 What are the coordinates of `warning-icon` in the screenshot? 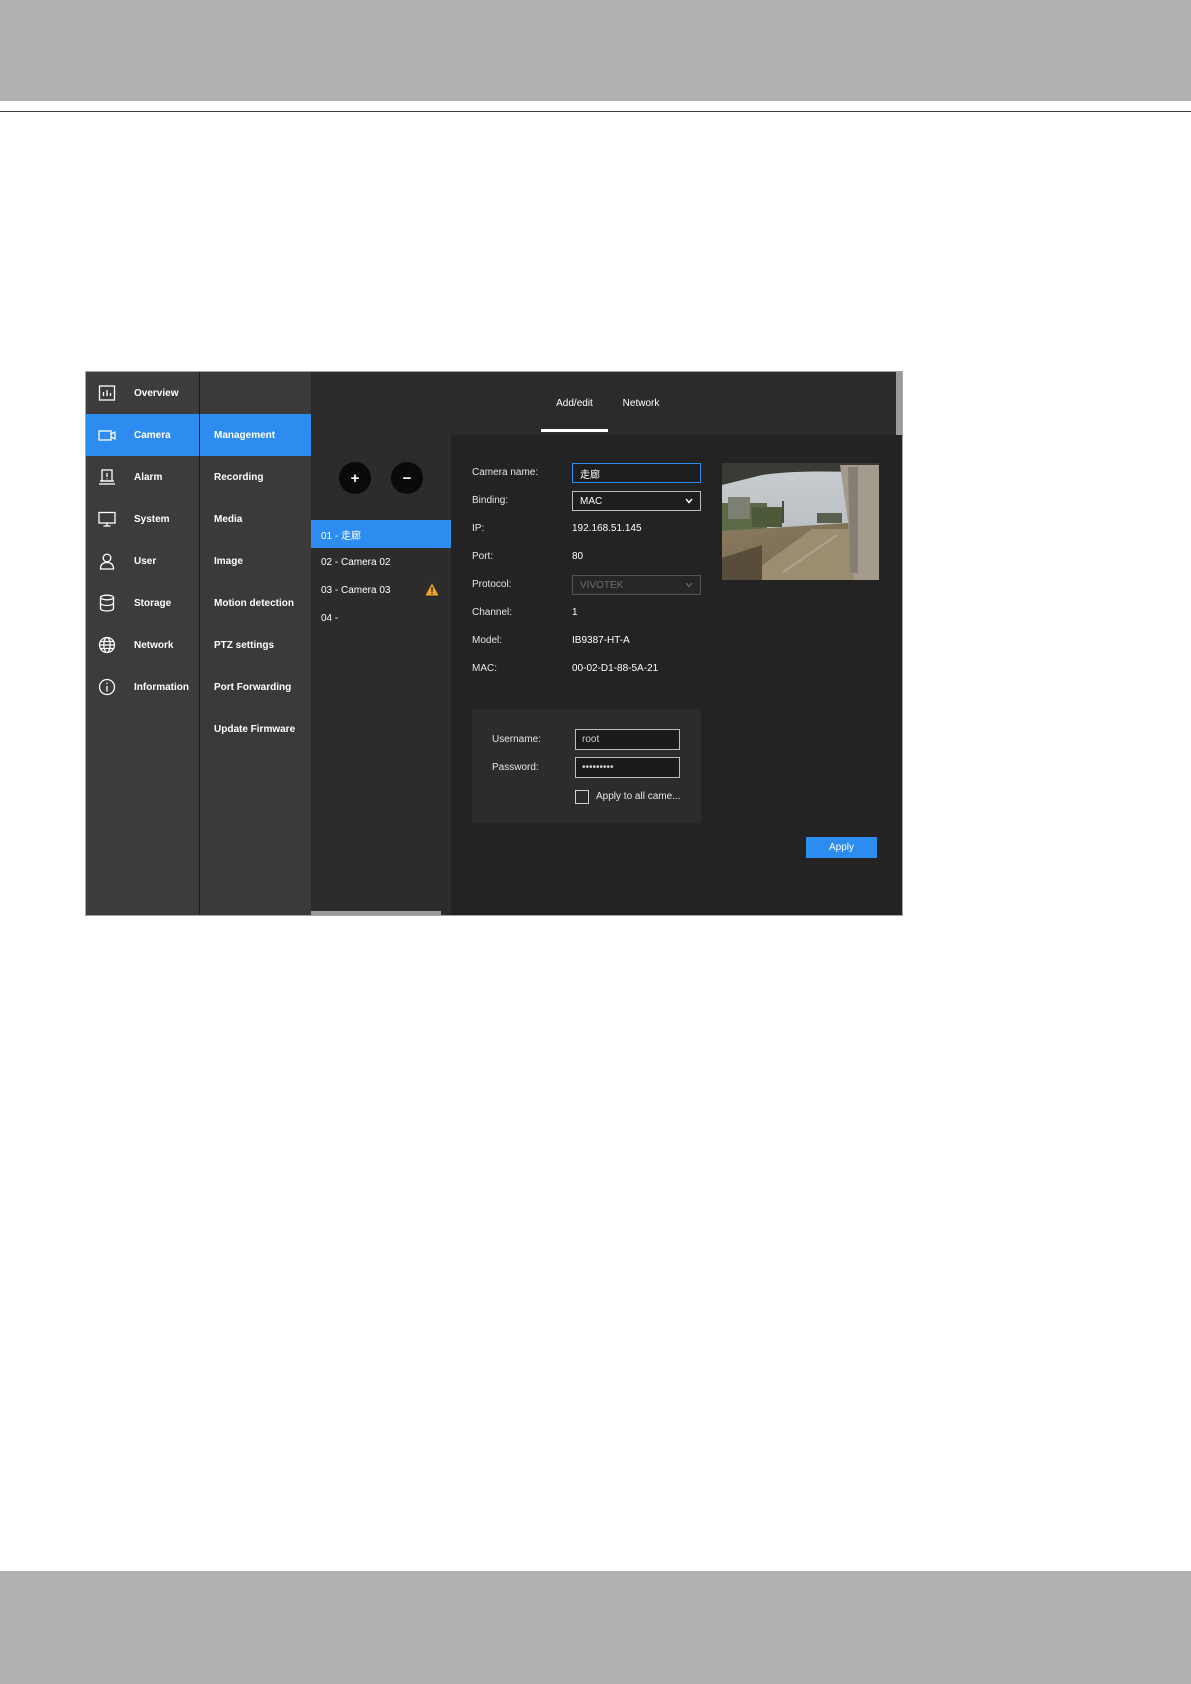 It's located at (432, 589).